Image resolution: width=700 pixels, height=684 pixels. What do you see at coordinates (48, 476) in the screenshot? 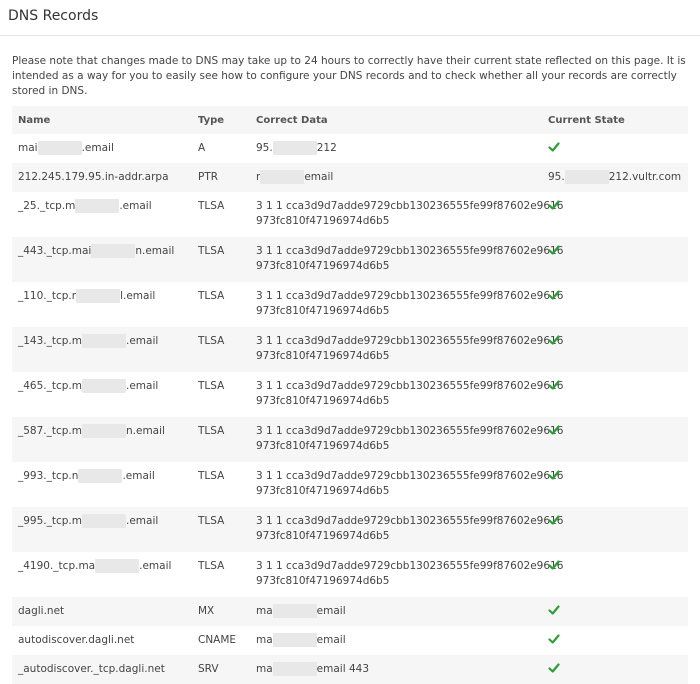
I see `record-name-text: _993._tcp.n` at bounding box center [48, 476].